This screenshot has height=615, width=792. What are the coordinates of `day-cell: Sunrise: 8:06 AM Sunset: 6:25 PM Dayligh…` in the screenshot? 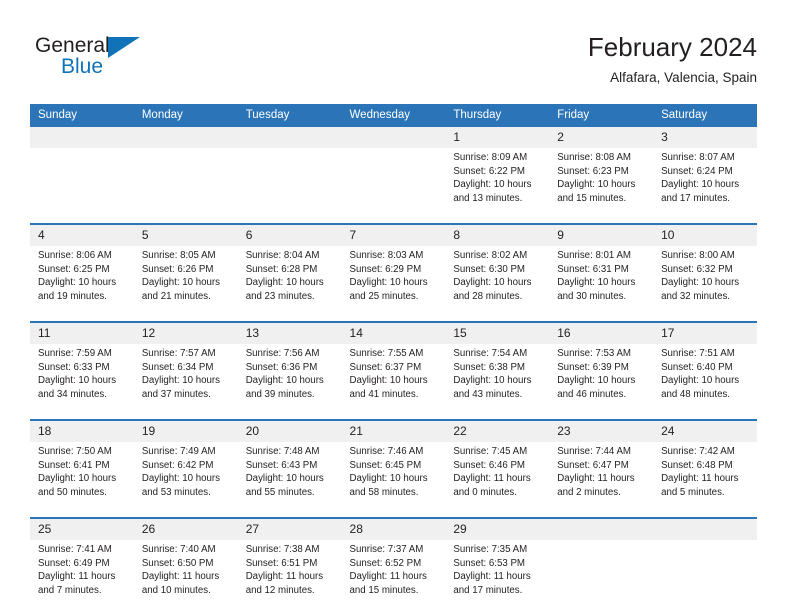 It's located at (82, 283).